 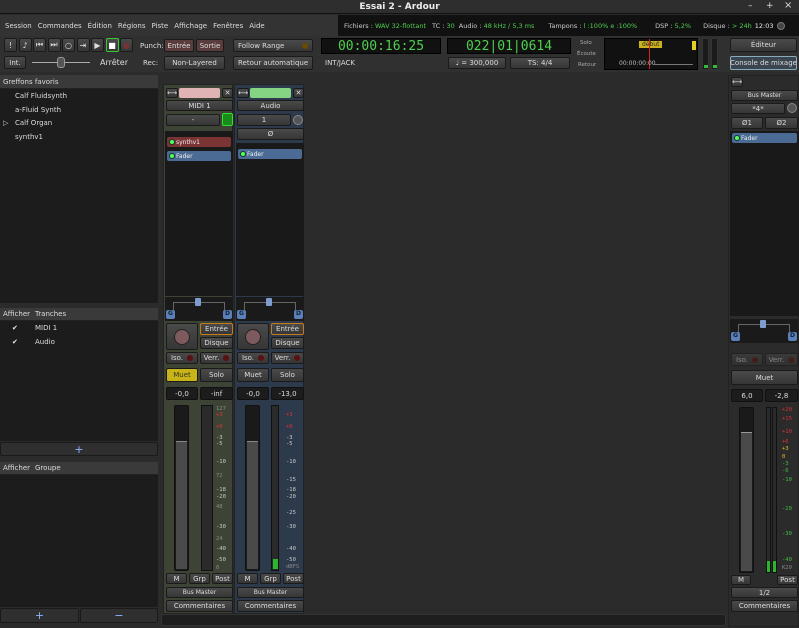 I want to click on retour-indicator: Retour, so click(x=587, y=65).